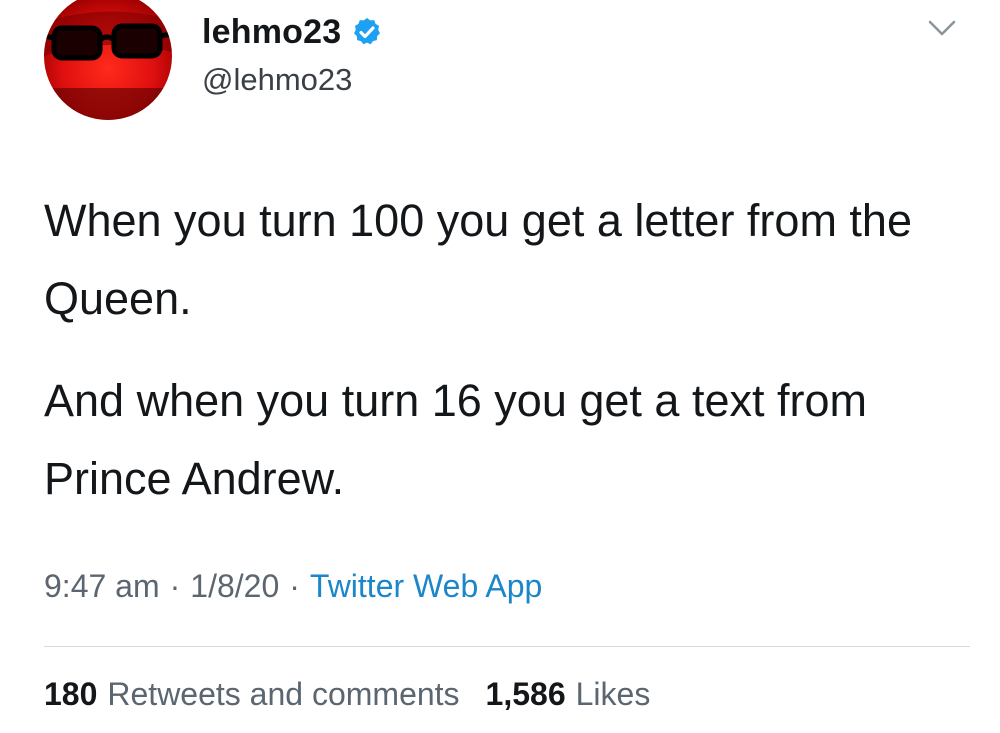  I want to click on chevron-down-icon, so click(942, 28).